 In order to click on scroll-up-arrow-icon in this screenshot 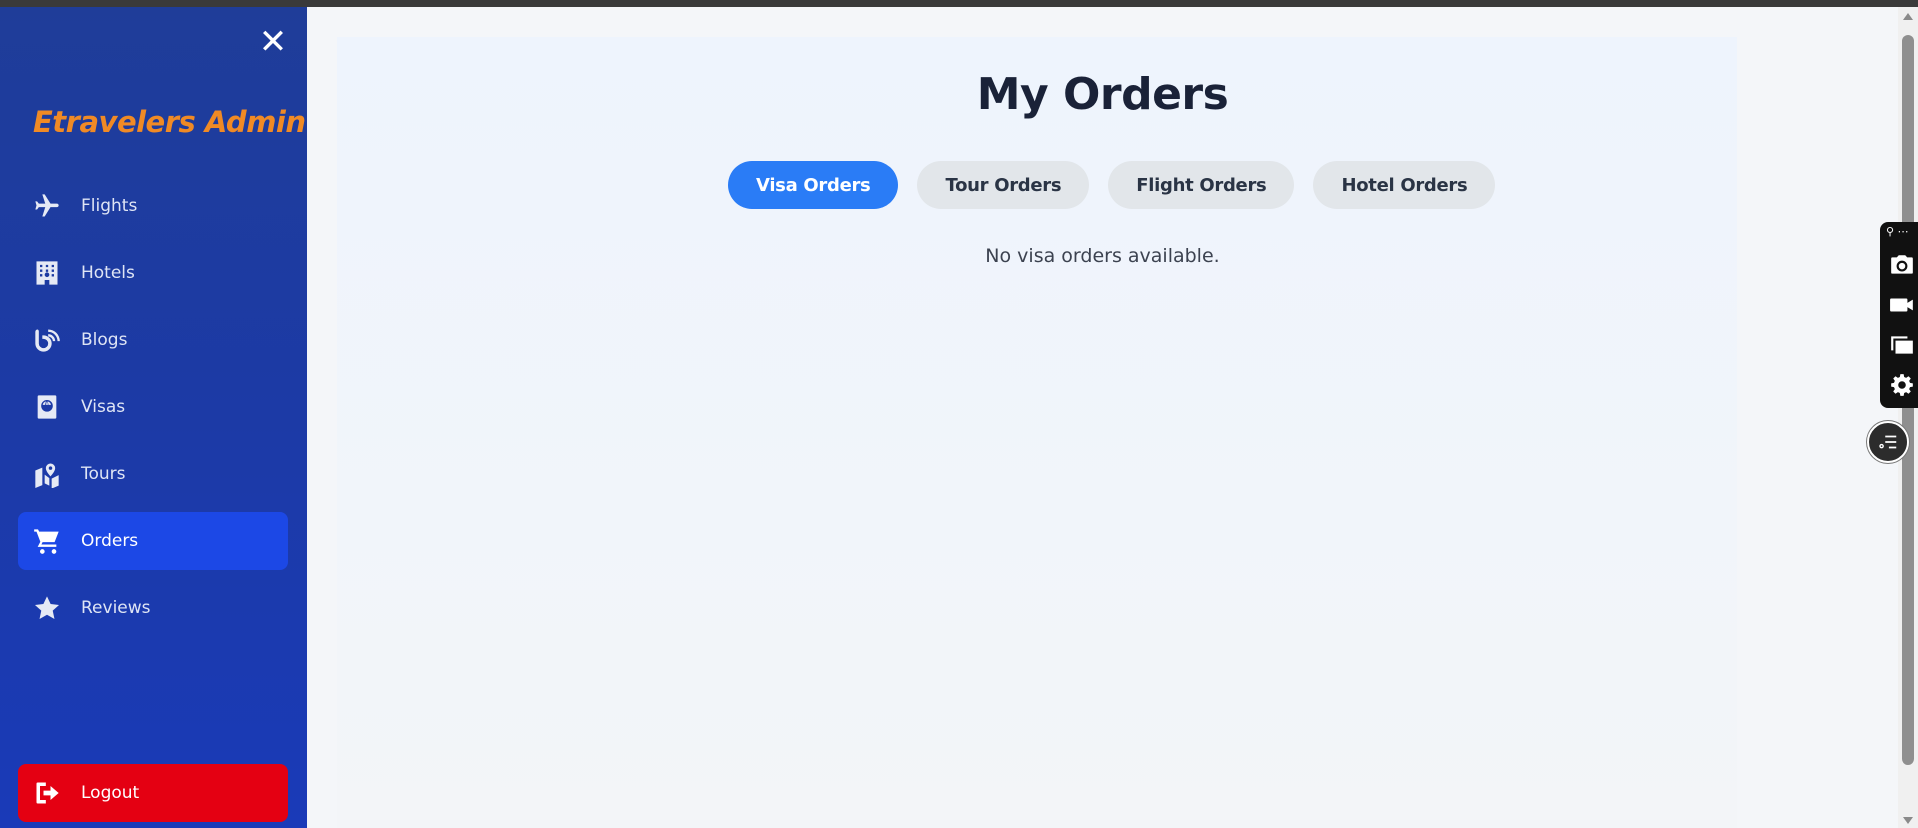, I will do `click(1908, 16)`.